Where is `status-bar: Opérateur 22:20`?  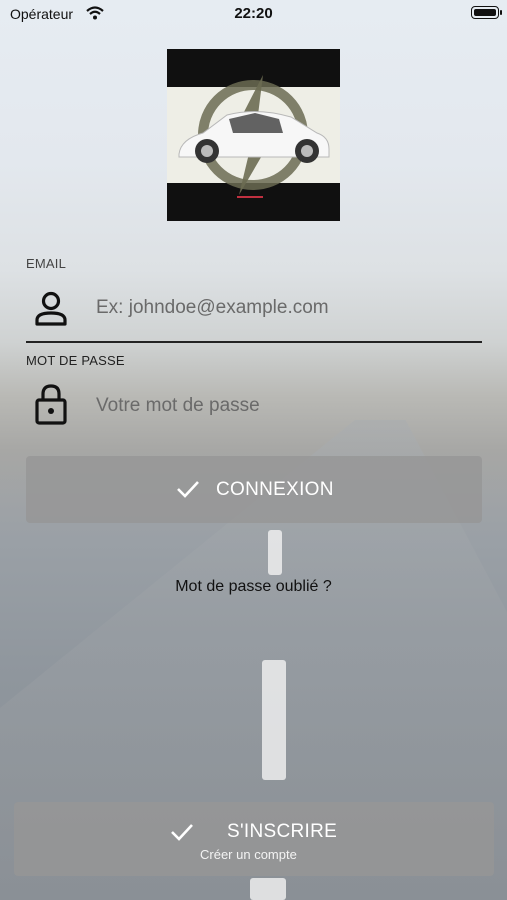 status-bar: Opérateur 22:20 is located at coordinates (253, 14).